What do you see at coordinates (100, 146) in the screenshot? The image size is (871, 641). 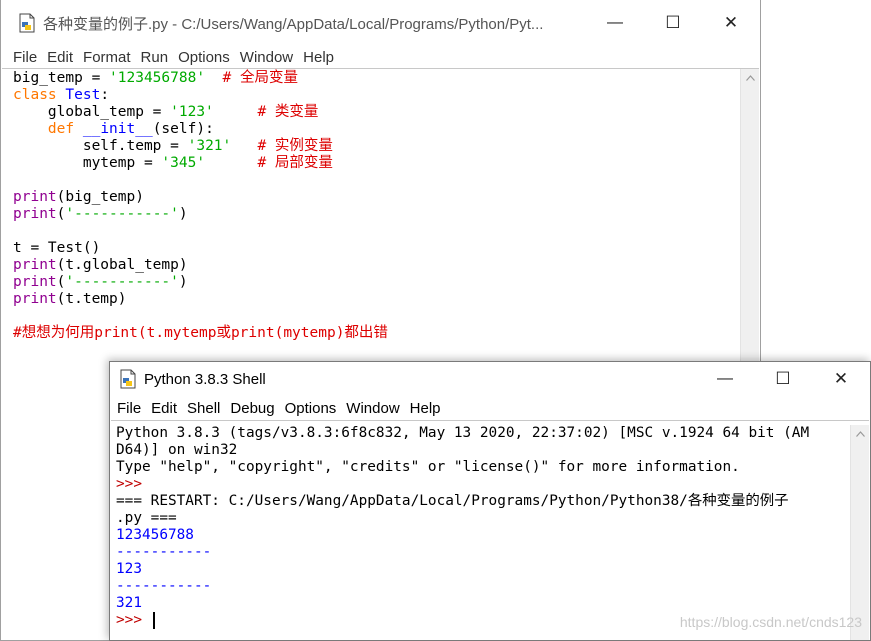 I see `code-token: self.temp =` at bounding box center [100, 146].